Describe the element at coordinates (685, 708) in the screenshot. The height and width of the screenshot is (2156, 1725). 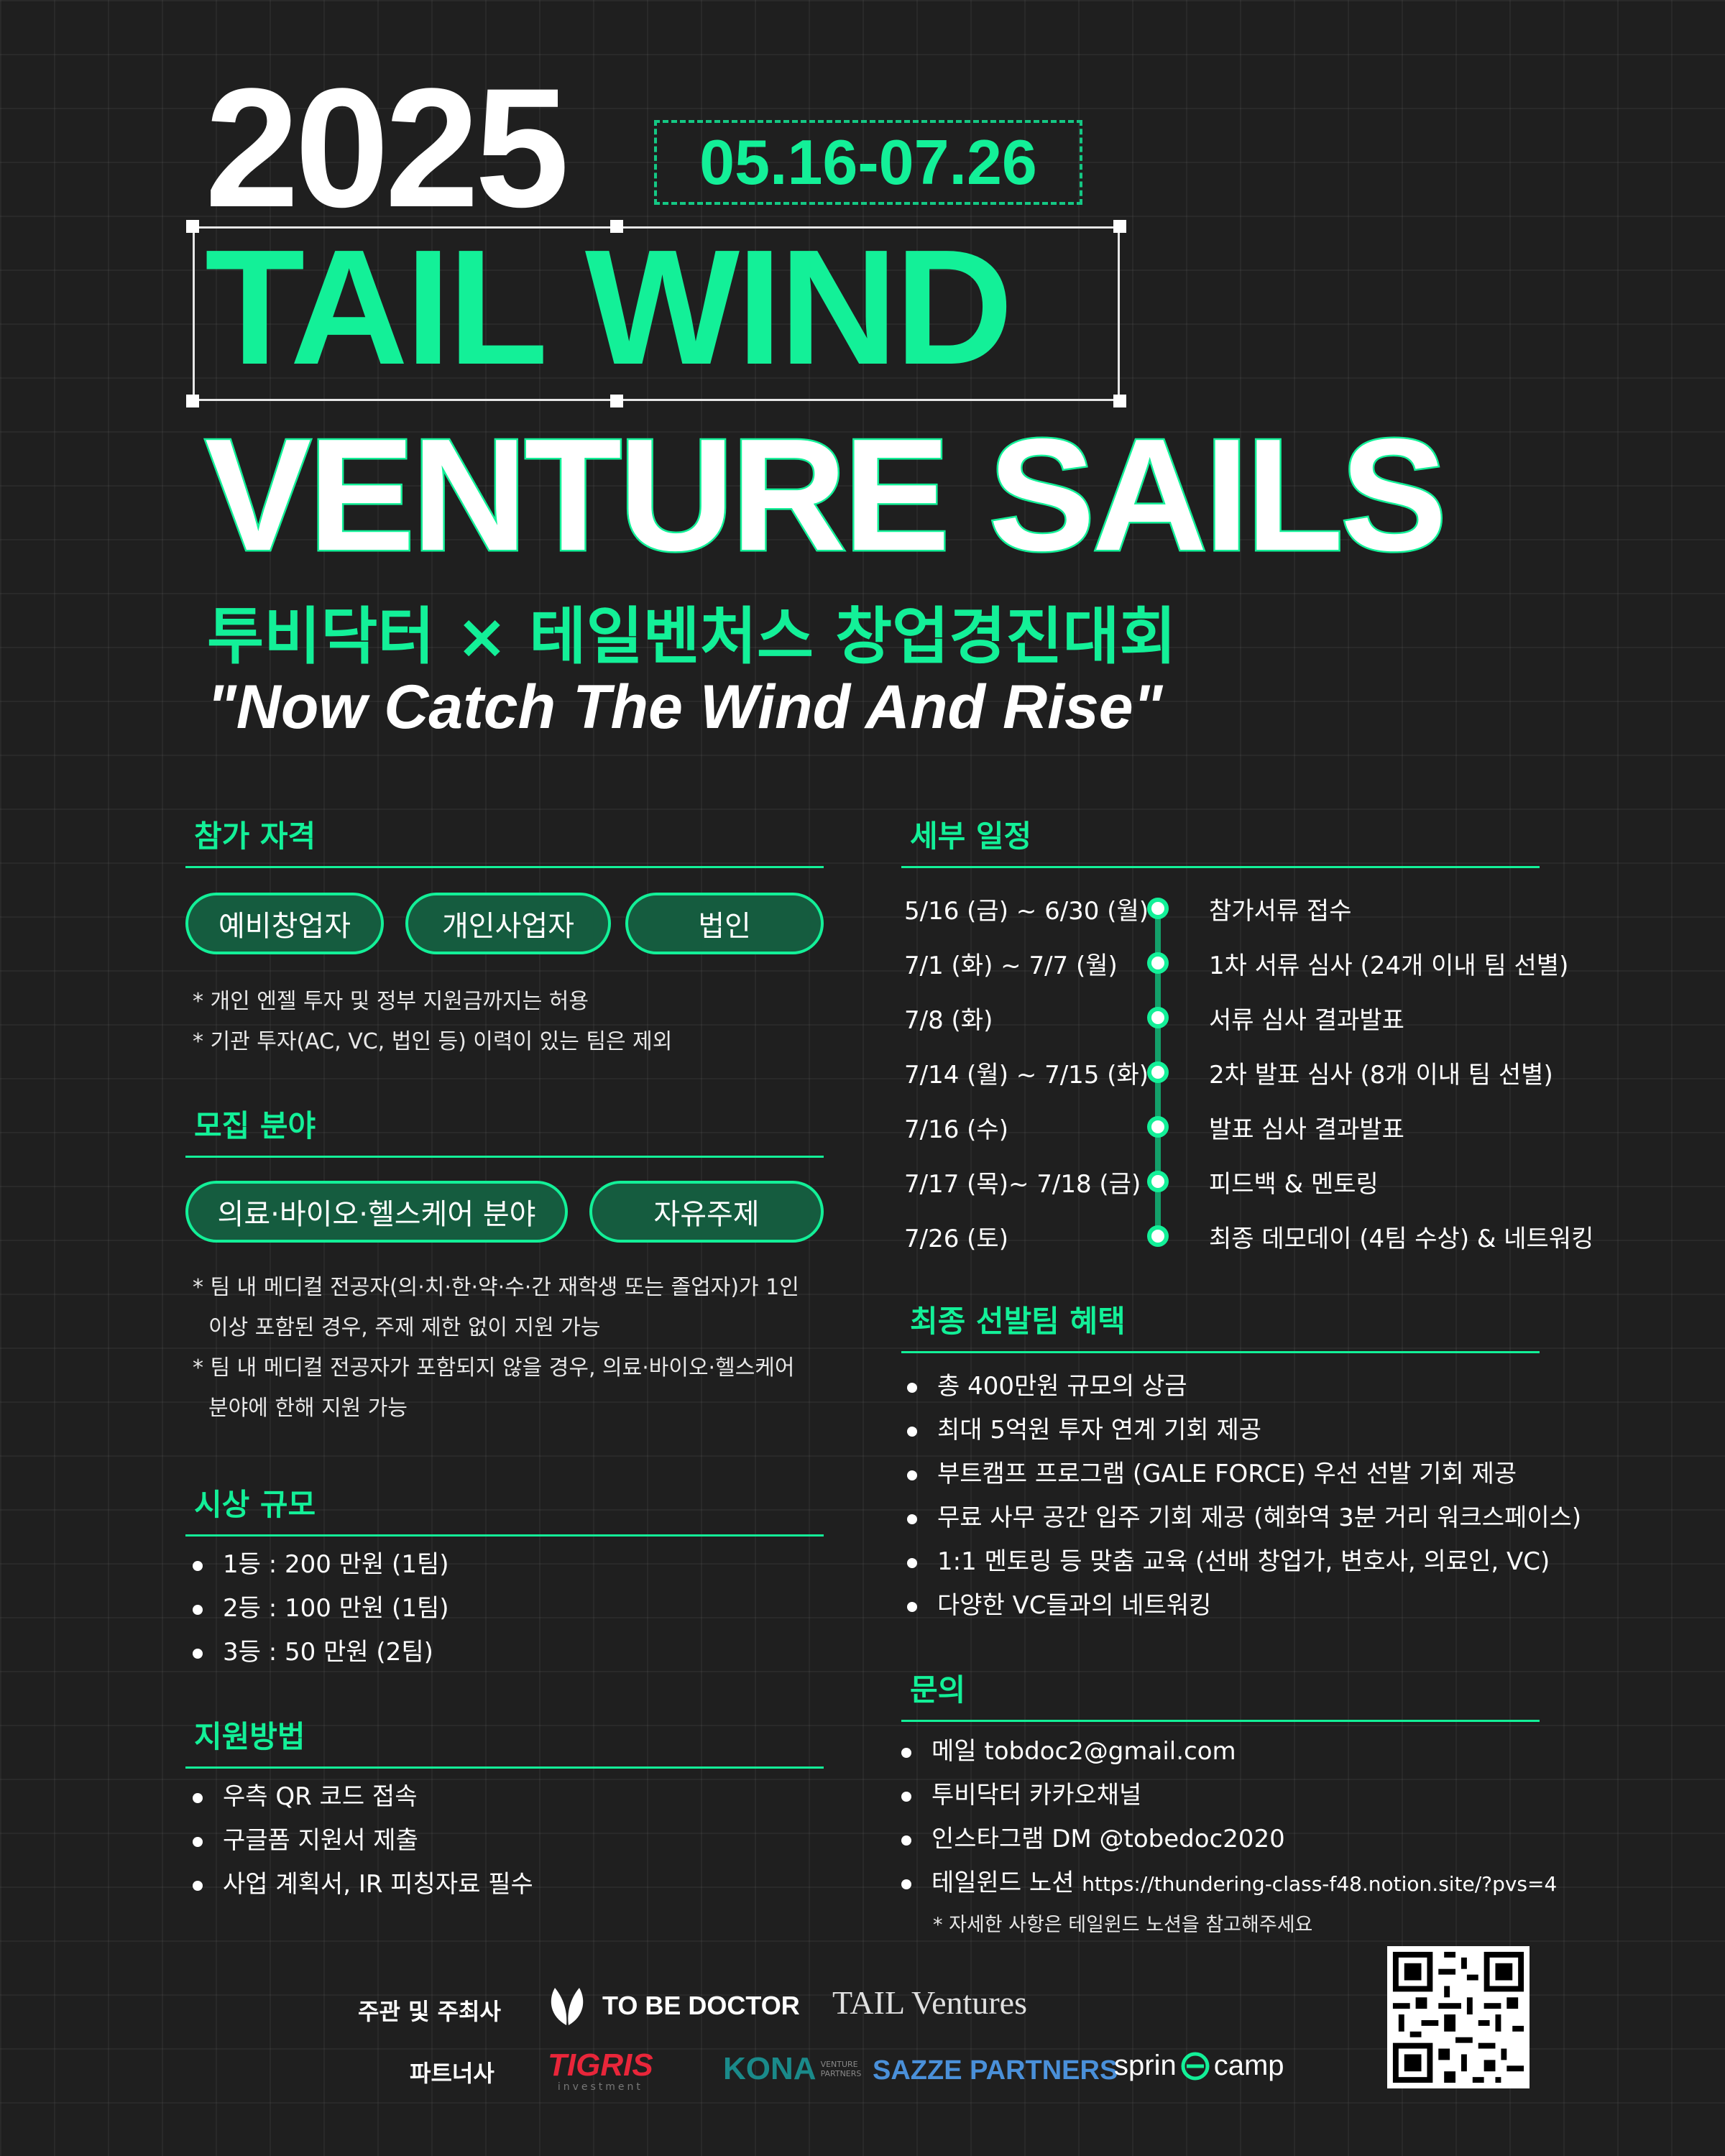
I see `slogan: "Now Catch The Wind And Rise"` at that location.